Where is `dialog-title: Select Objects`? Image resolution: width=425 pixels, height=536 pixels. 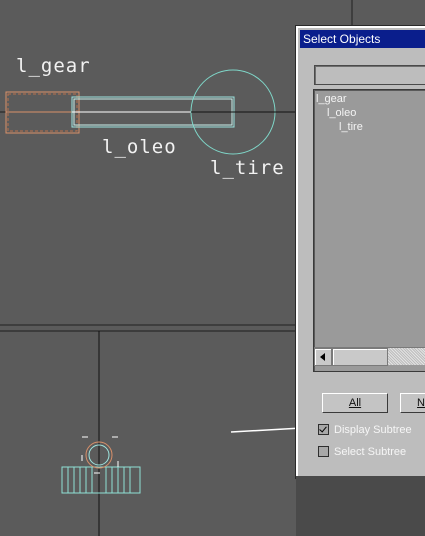 dialog-title: Select Objects is located at coordinates (362, 39).